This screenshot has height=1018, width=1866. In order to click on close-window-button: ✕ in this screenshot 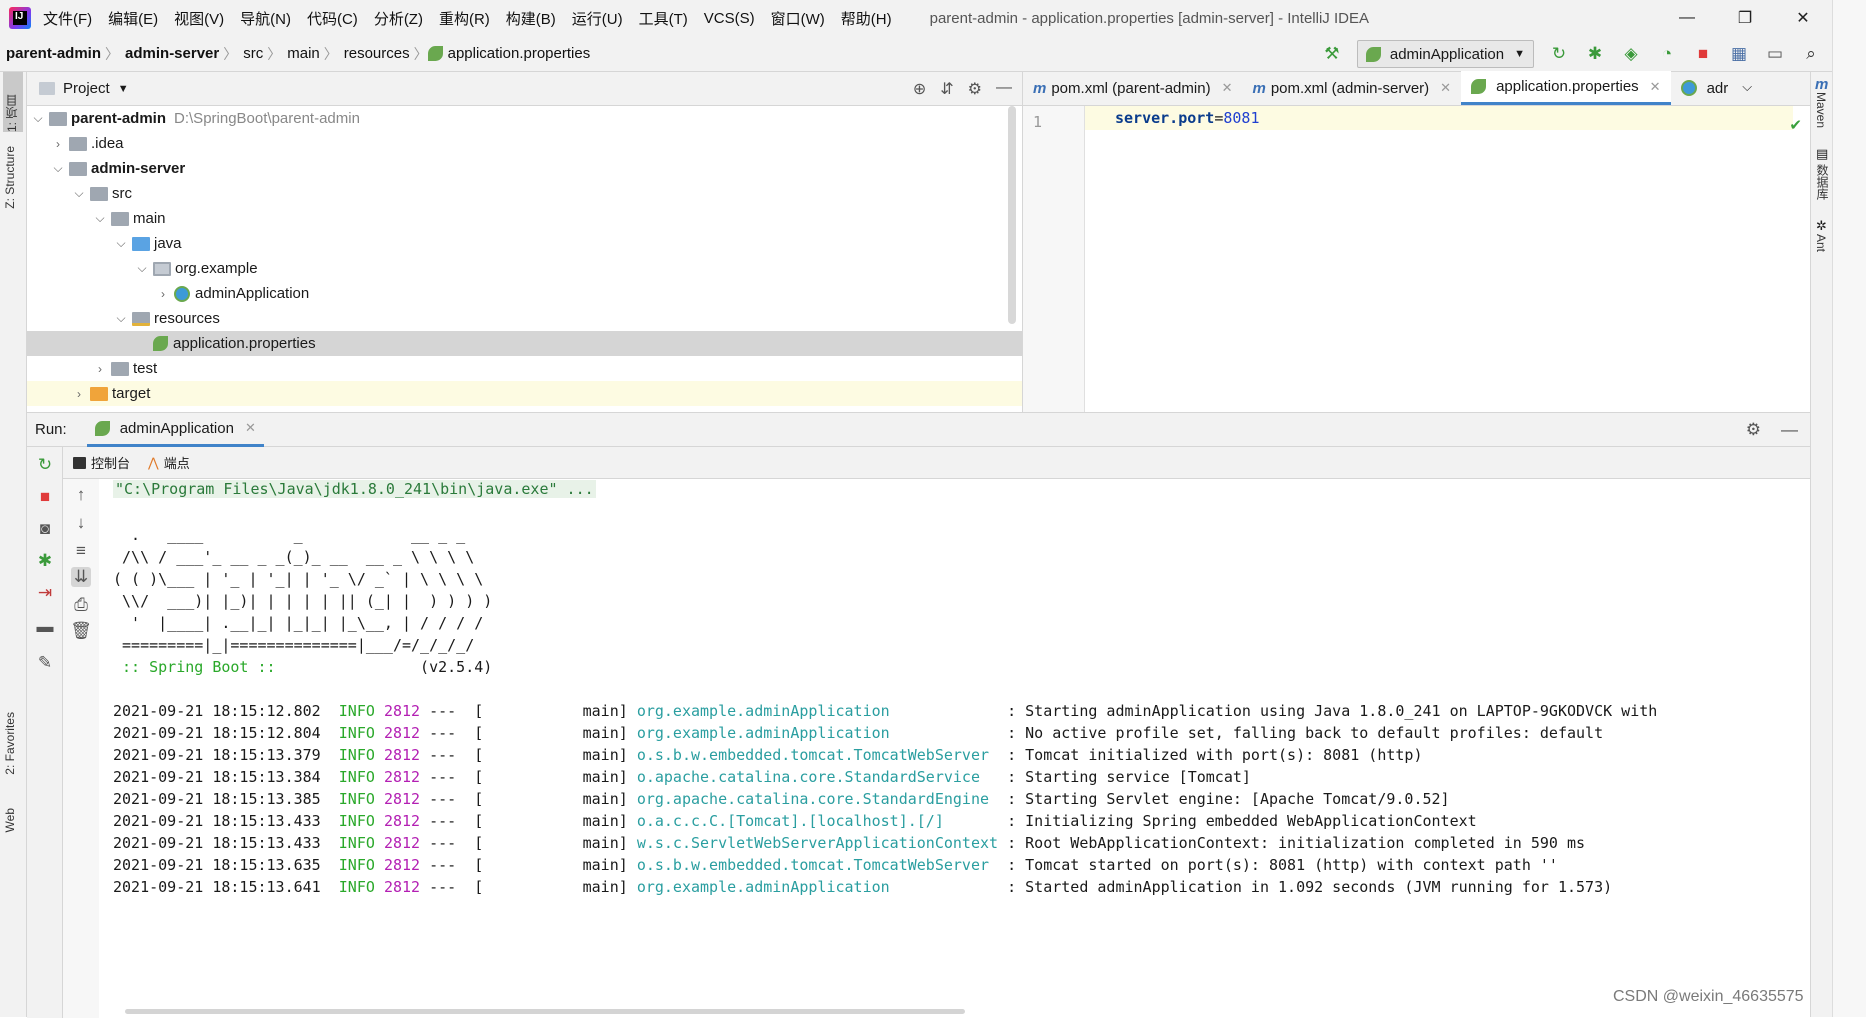, I will do `click(1803, 18)`.